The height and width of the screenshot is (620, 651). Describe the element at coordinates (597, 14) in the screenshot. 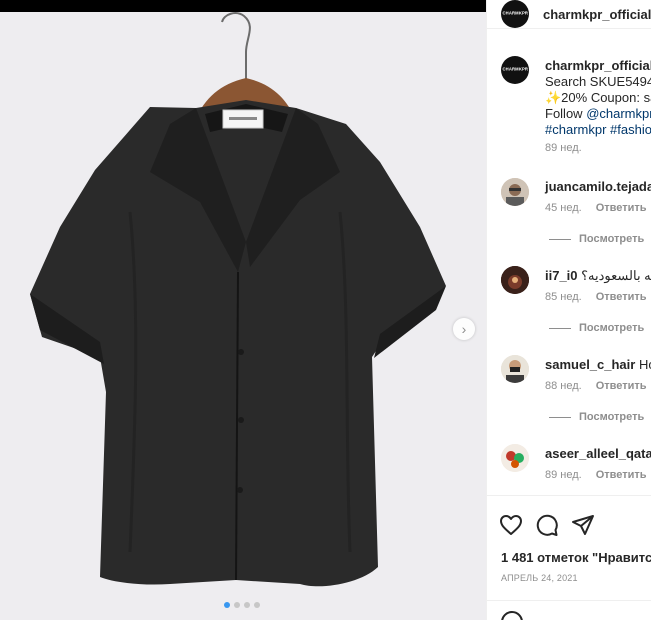

I see `post-author-username: charmkpr_official` at that location.